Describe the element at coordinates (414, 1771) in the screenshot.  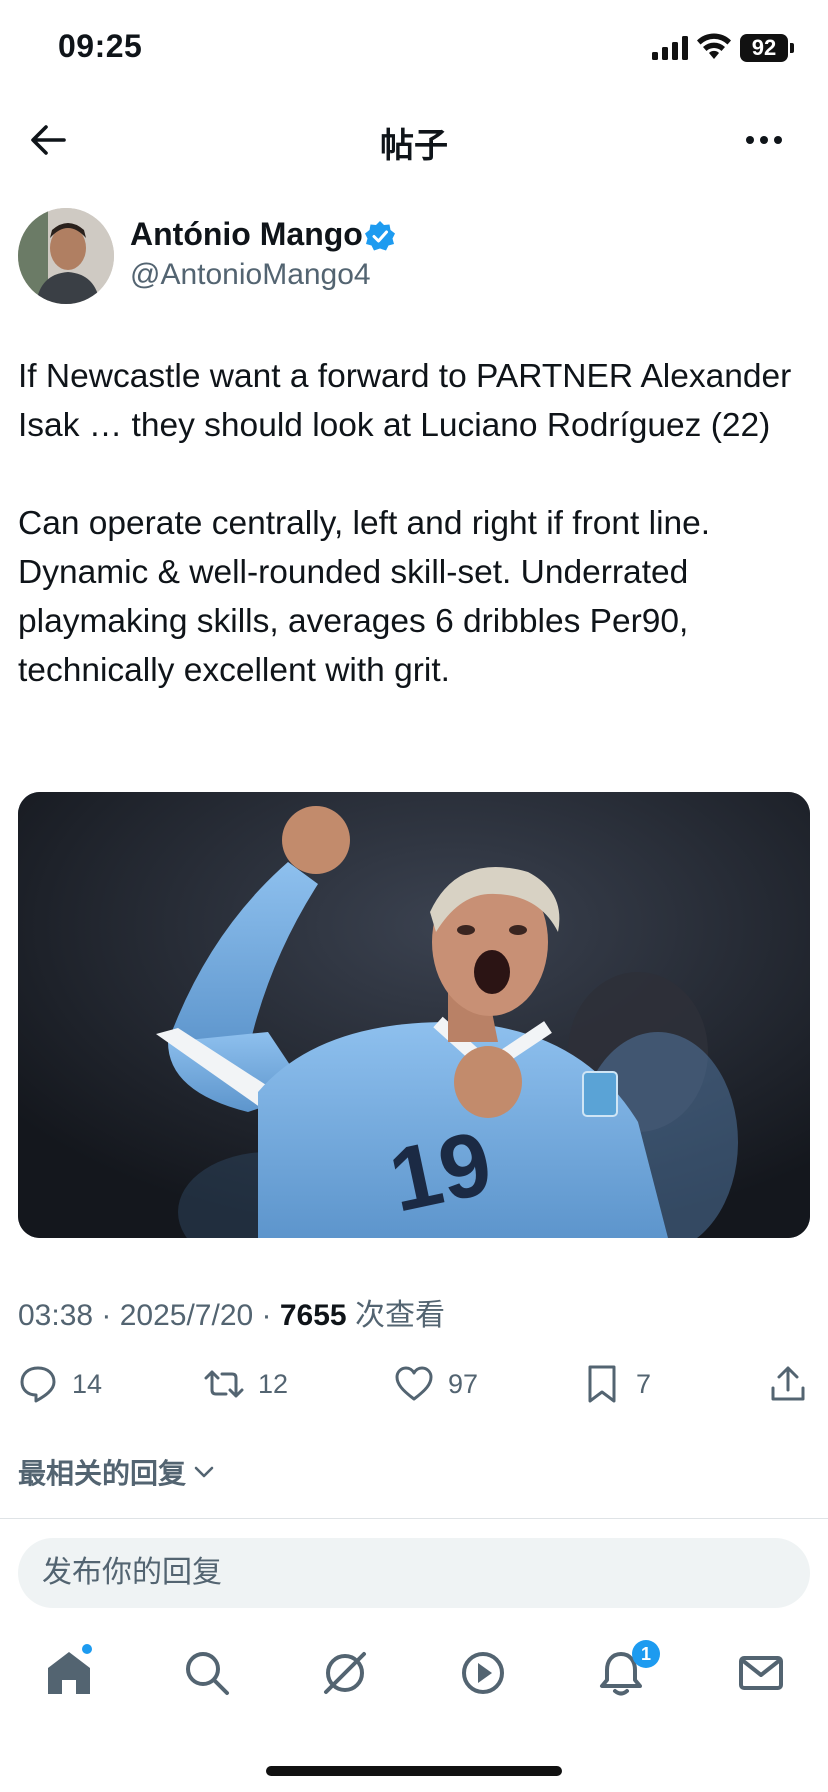
I see `home-indicator` at that location.